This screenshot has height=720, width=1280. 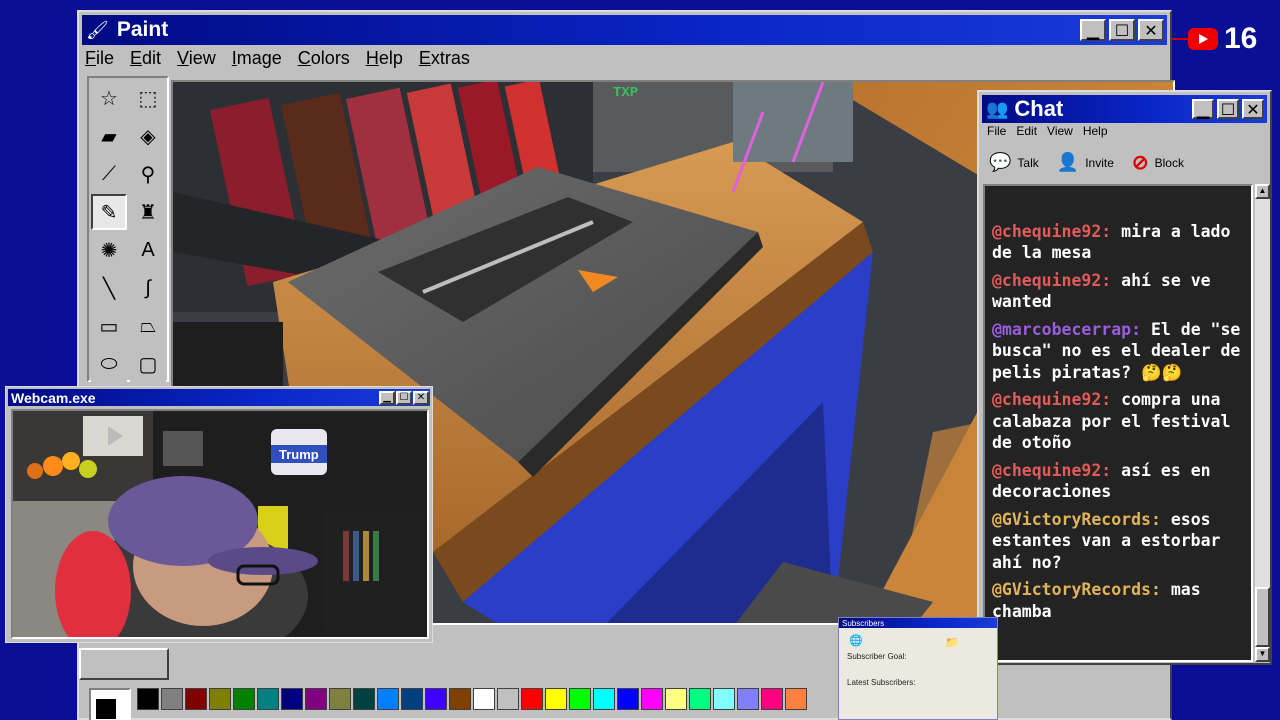 I want to click on chat-username: @marcobecerrap:, so click(x=1066, y=329).